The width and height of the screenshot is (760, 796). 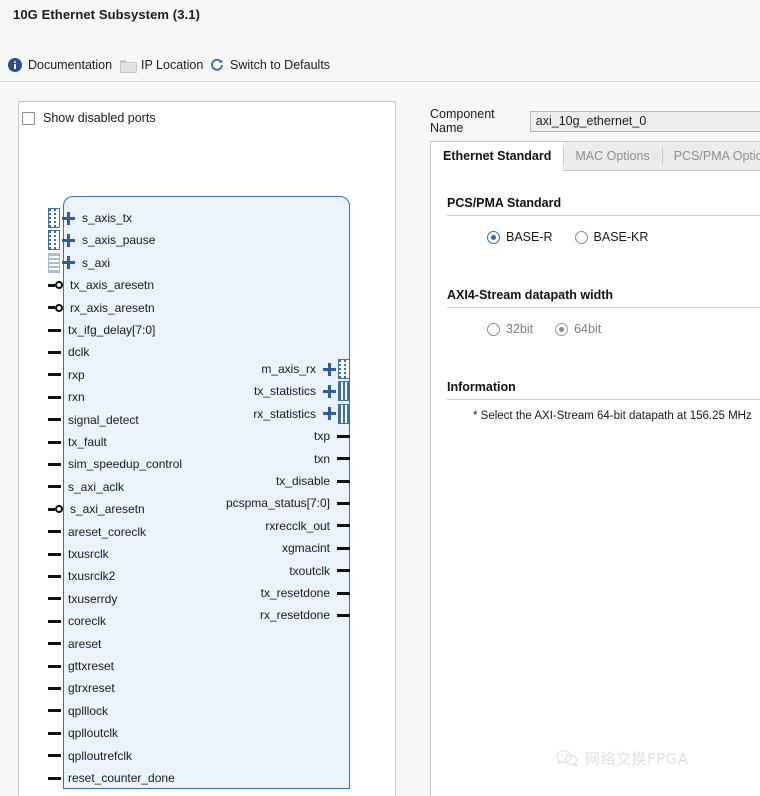 I want to click on port-rxrecclk-out: rxrecclk_out, so click(x=307, y=526).